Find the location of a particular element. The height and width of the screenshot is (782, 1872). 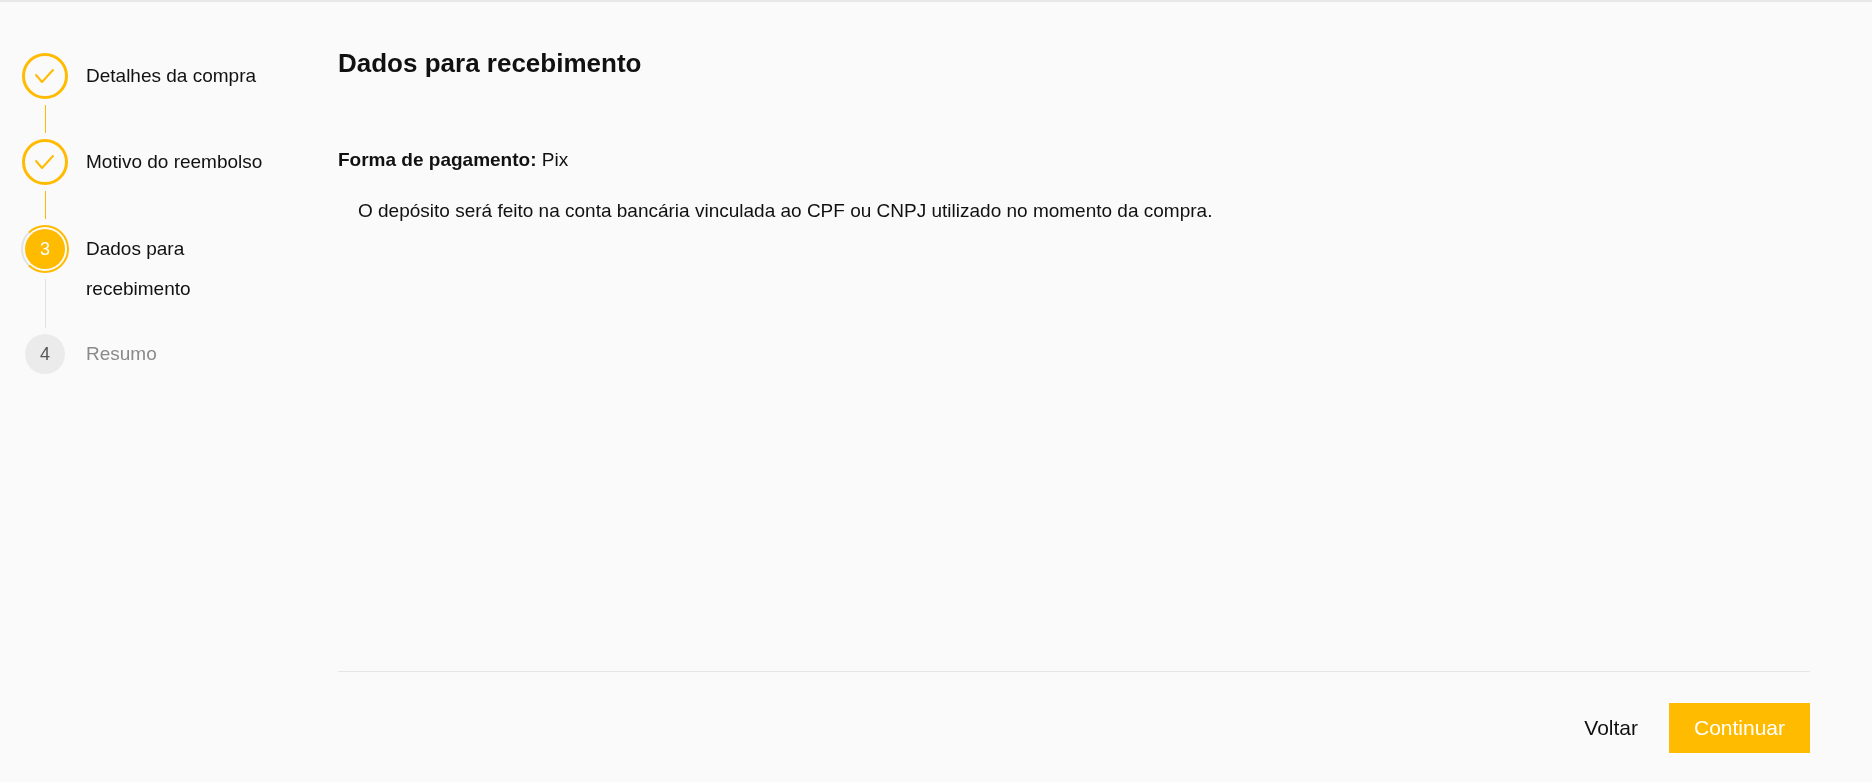

step-label: Motivo do reembolso is located at coordinates (175, 162).